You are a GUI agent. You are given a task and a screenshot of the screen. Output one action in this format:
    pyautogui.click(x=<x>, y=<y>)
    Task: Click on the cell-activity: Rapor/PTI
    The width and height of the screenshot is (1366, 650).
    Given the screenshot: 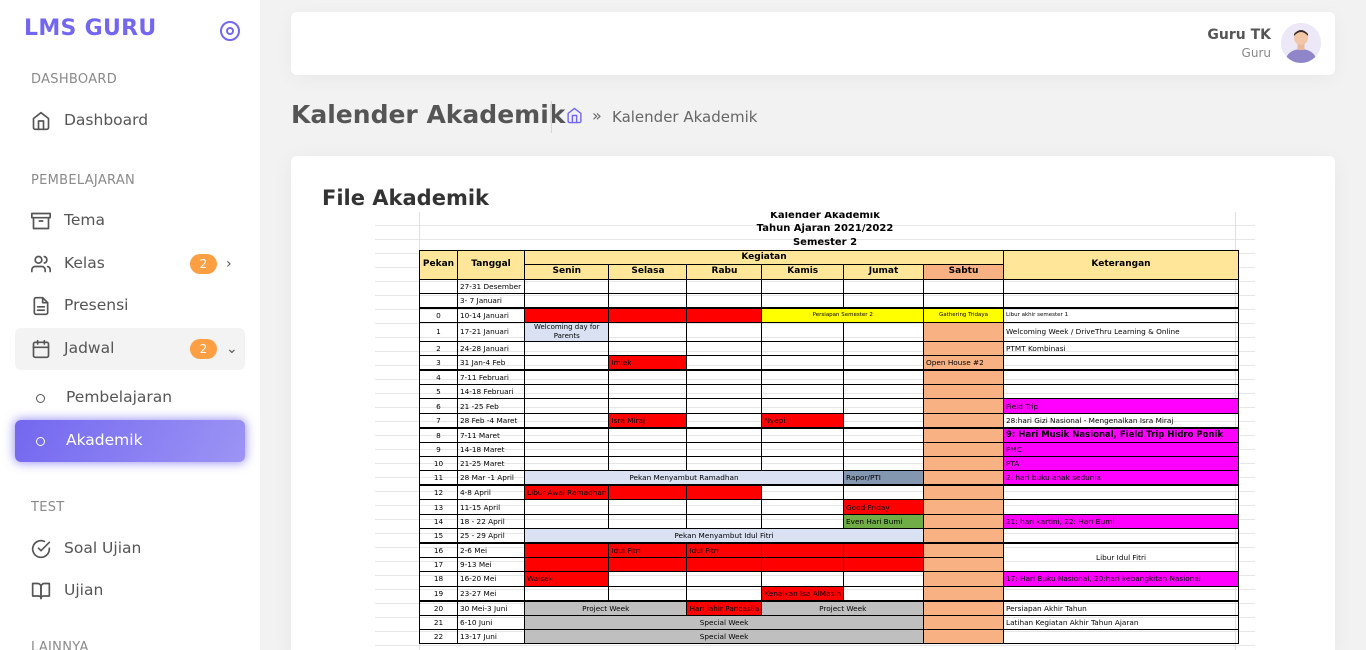 What is the action you would take?
    pyautogui.click(x=884, y=478)
    